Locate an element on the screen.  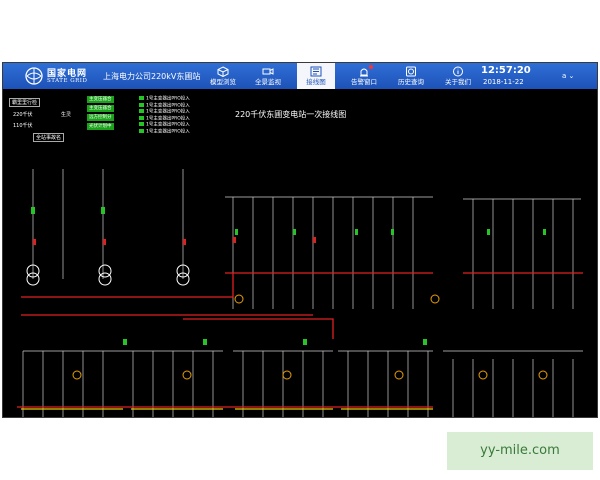
nav-label: 告警窗口 is located at coordinates (364, 82).